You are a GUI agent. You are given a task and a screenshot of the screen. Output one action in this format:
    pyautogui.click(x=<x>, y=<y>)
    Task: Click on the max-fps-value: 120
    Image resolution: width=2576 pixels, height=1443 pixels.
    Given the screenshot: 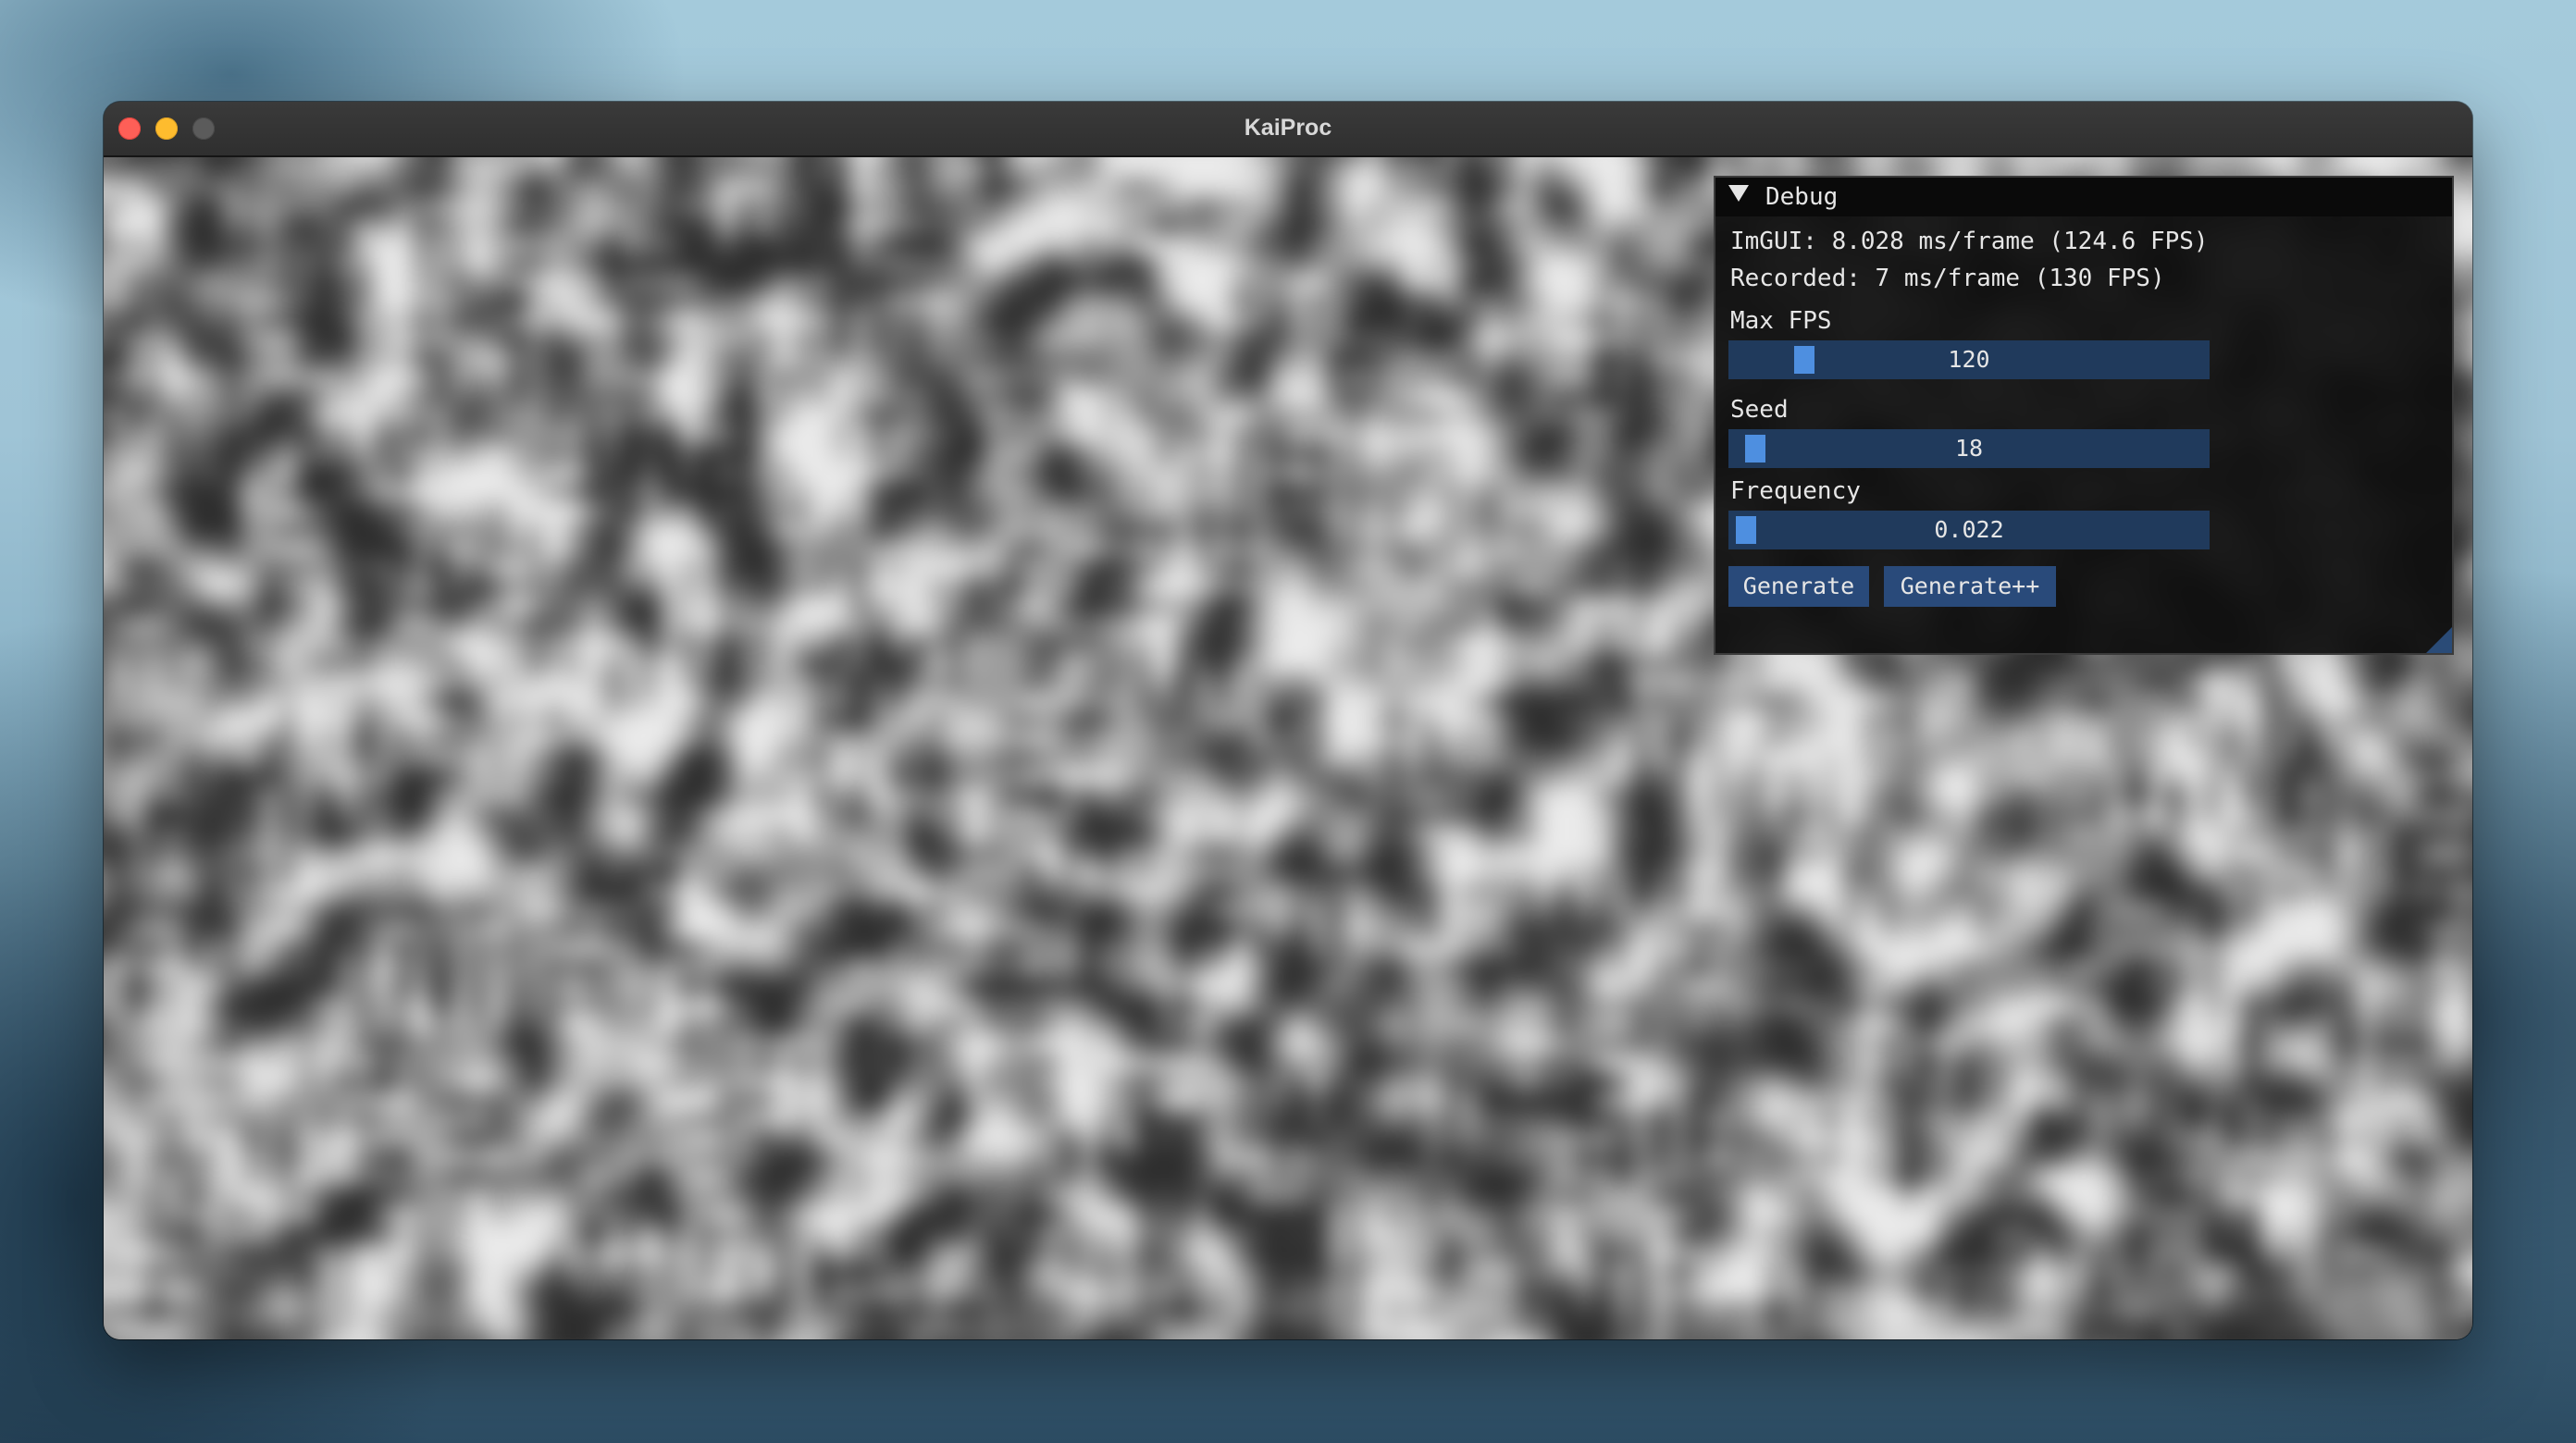 What is the action you would take?
    pyautogui.click(x=1969, y=359)
    